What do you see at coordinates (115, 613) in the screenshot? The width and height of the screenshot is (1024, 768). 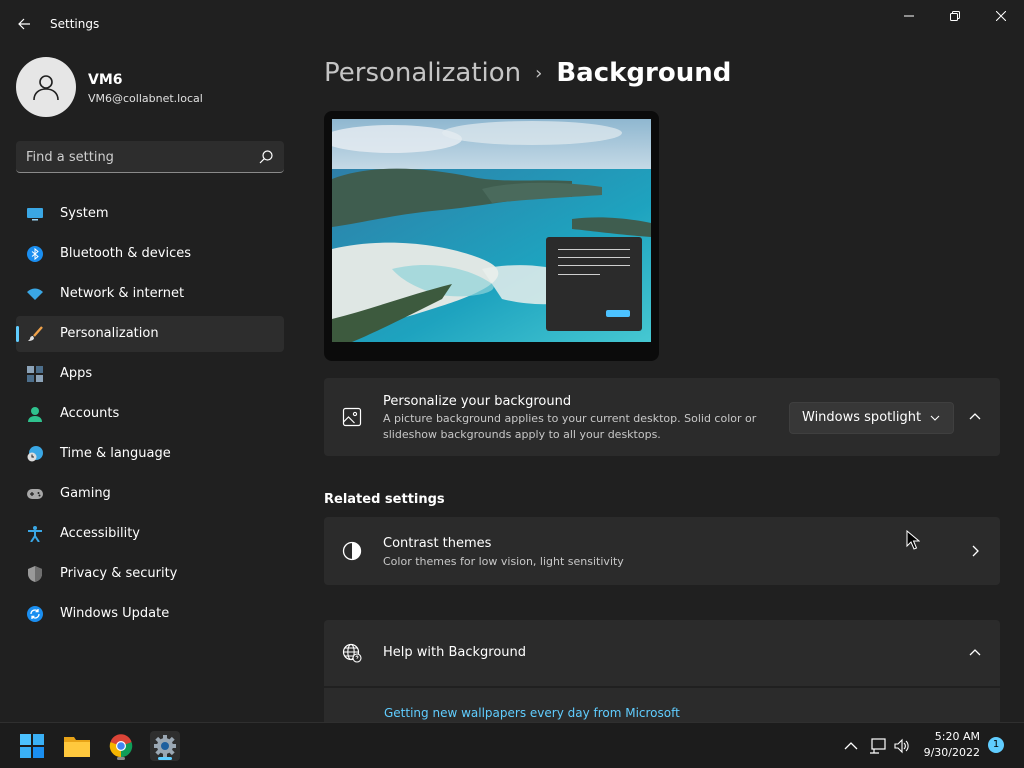 I see `sidebar-item-label: Windows Update` at bounding box center [115, 613].